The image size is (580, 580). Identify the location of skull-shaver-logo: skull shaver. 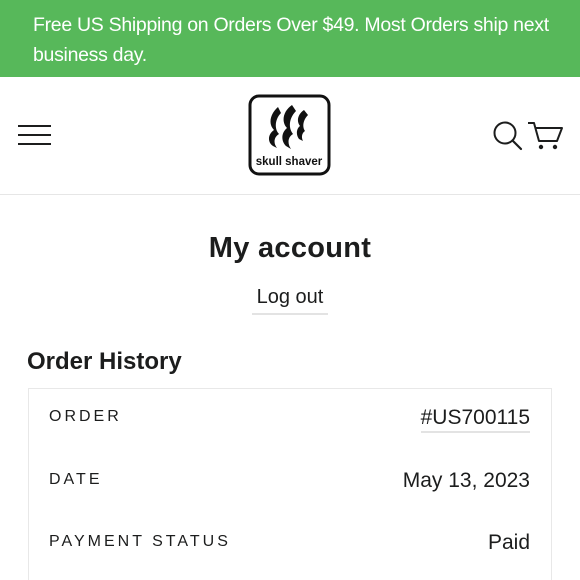
(290, 135).